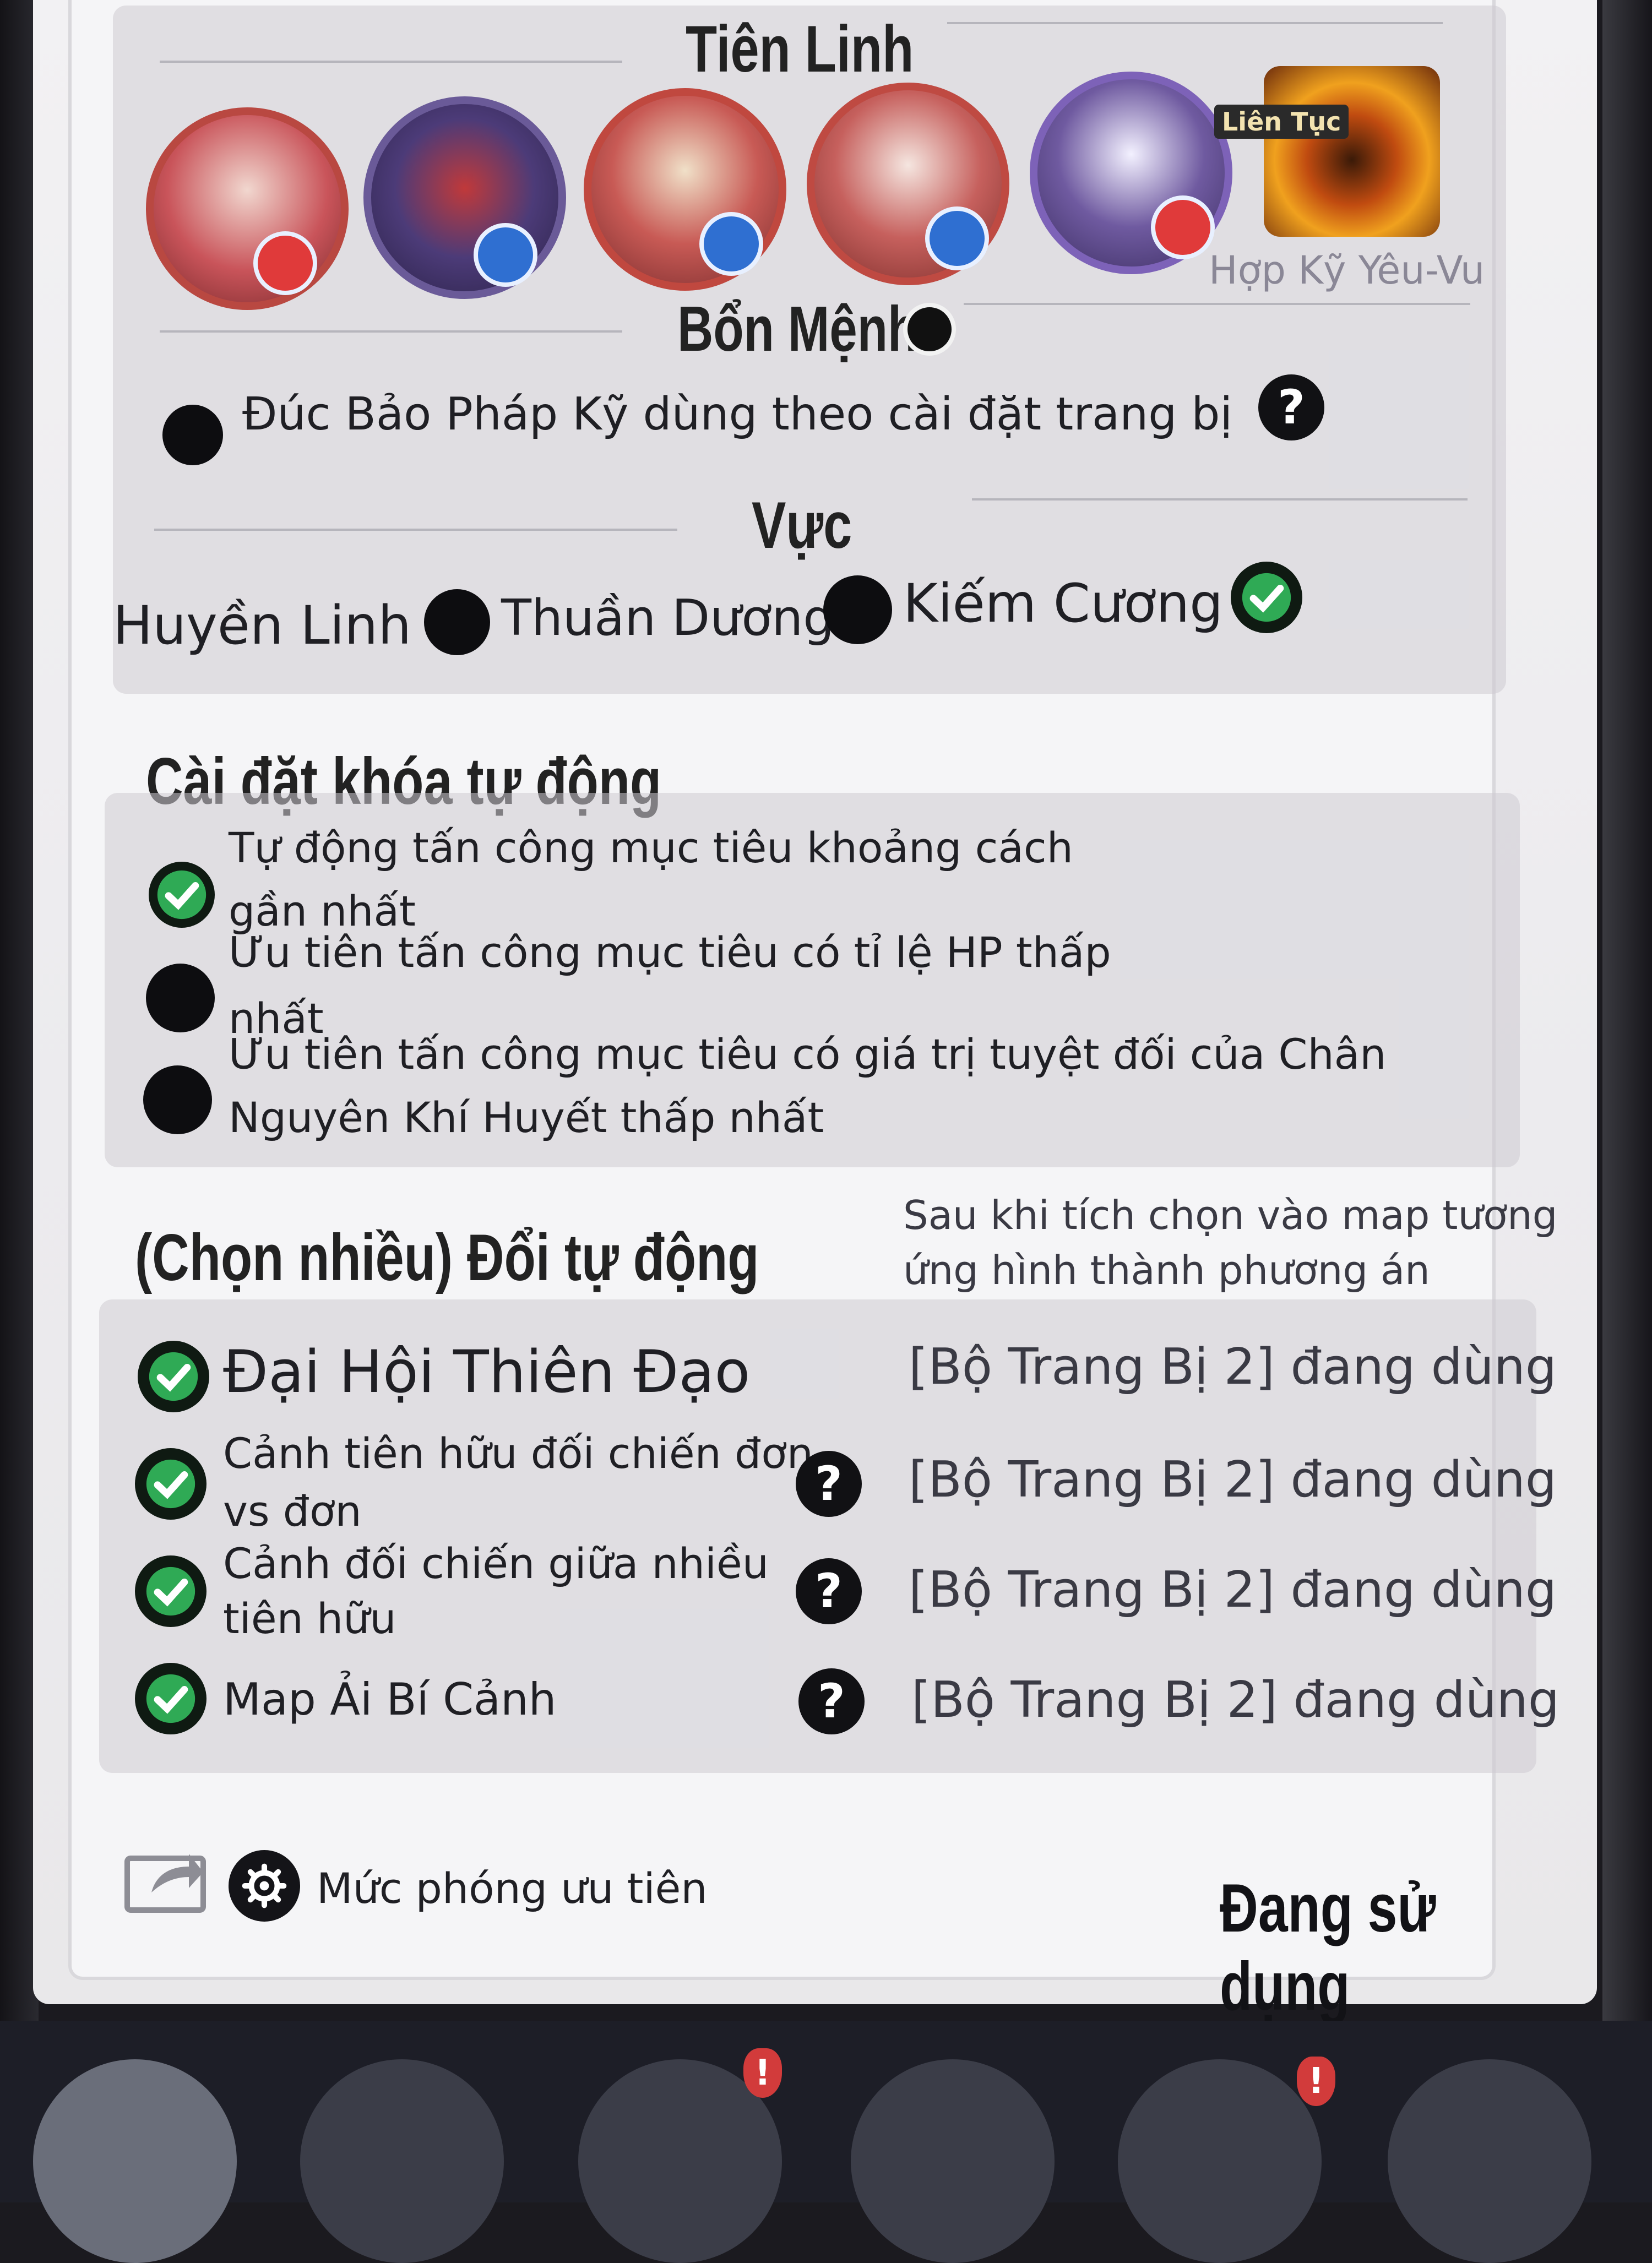 This screenshot has width=1652, height=2263. Describe the element at coordinates (1347, 270) in the screenshot. I see `combo-skill-label: Hợp Kỹ Yêu-Vu` at that location.